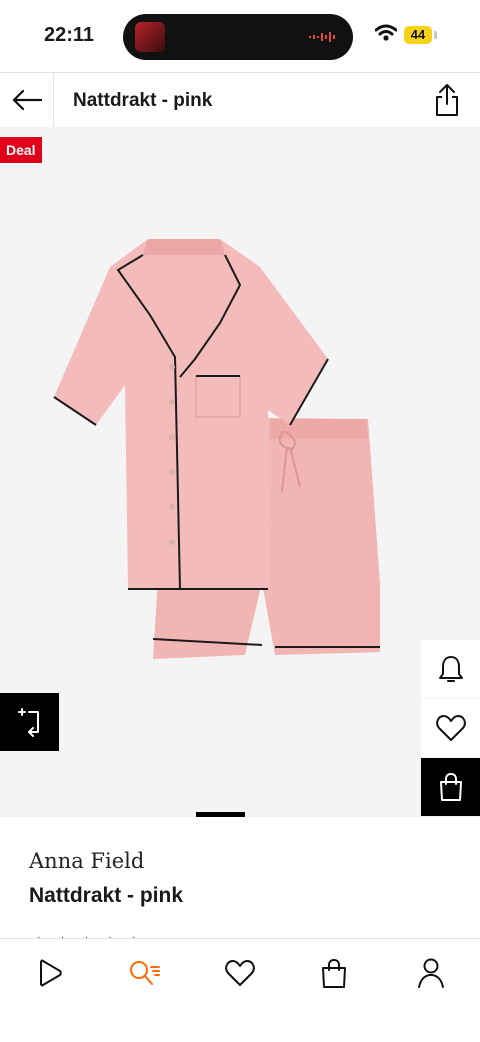  I want to click on nav-discover, so click(49, 973).